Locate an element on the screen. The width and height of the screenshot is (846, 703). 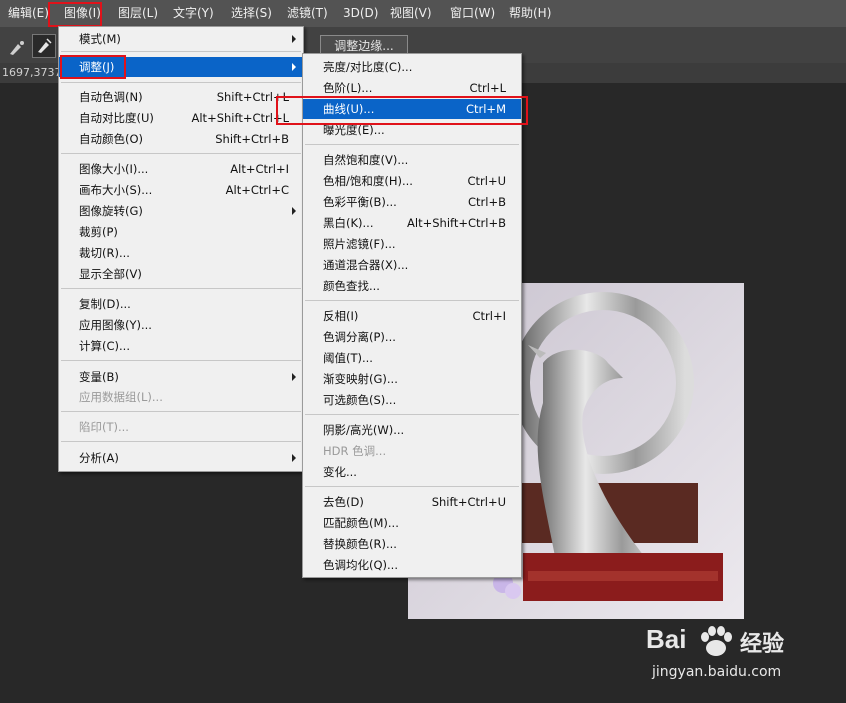
menu-select: 选择(S) is located at coordinates (251, 13).